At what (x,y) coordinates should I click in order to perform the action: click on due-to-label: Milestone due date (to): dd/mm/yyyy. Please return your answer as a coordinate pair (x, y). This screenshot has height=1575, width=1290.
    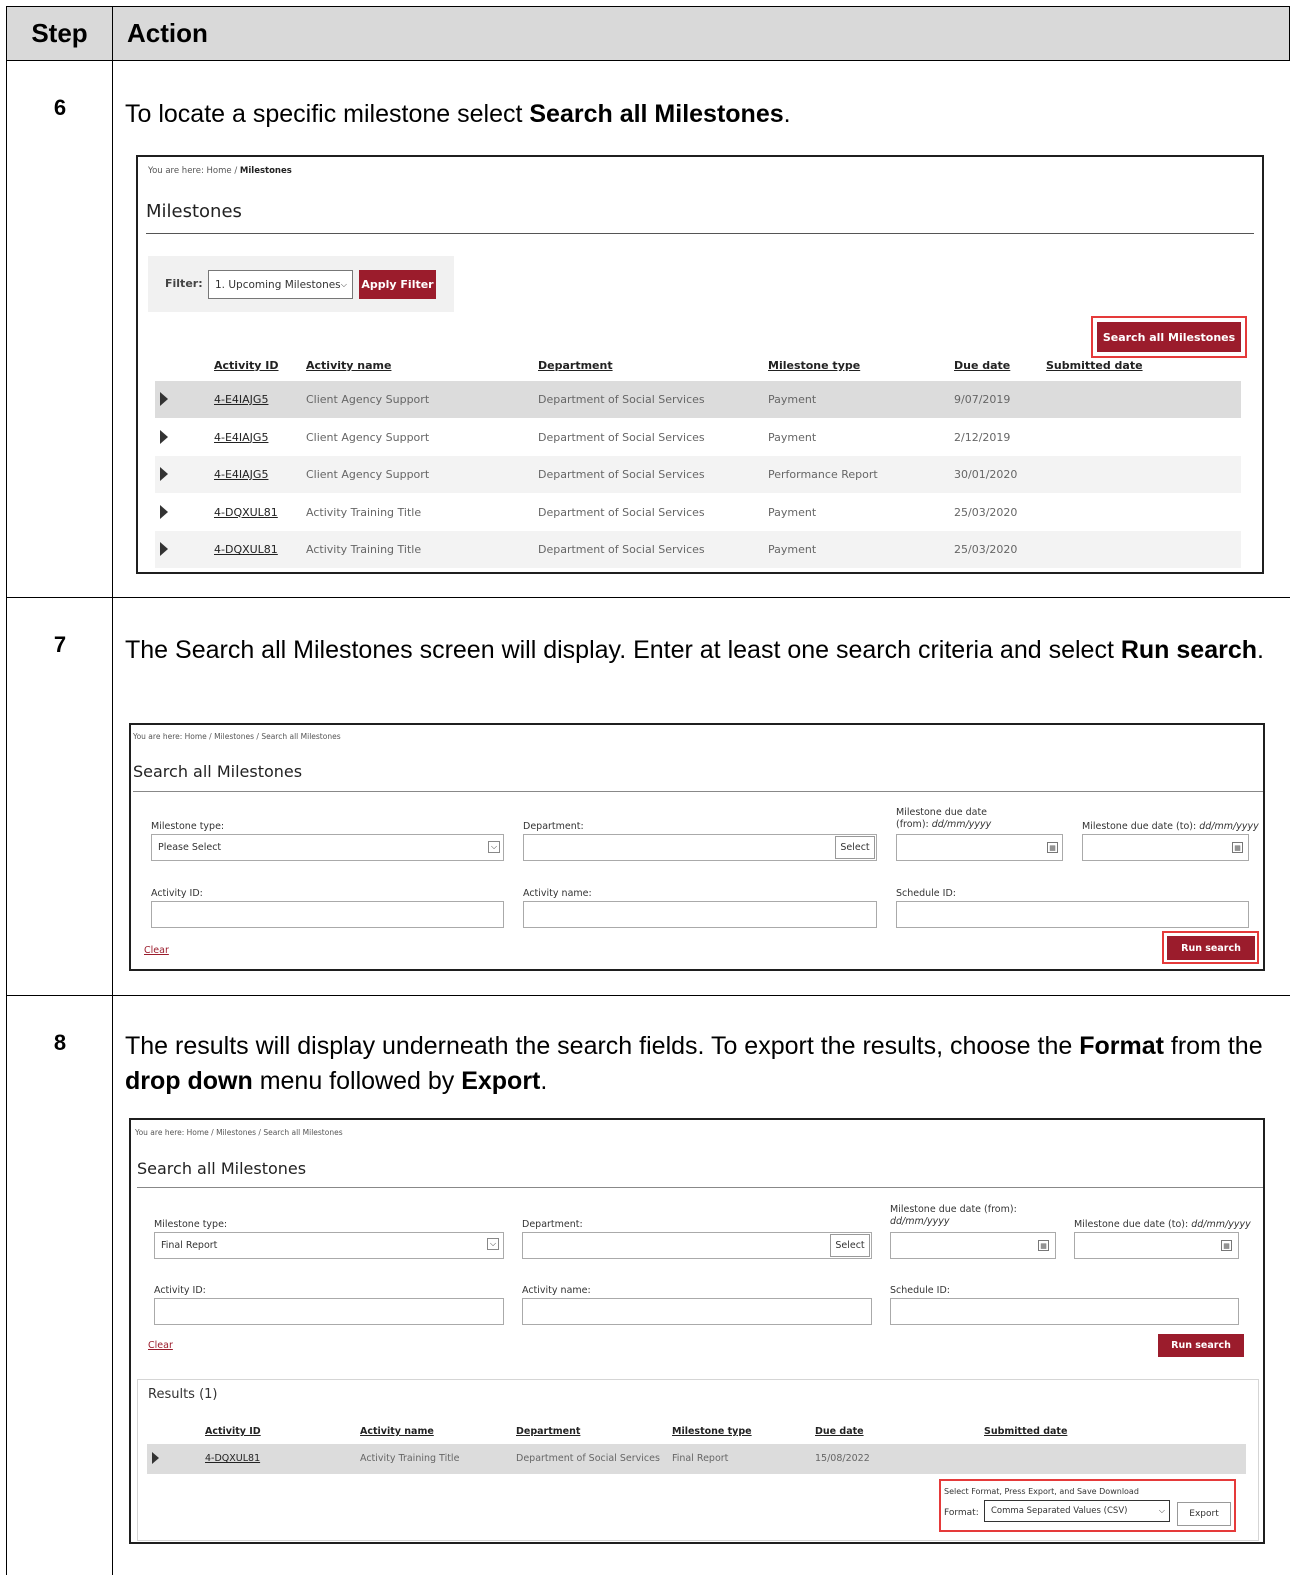
    Looking at the image, I should click on (1162, 1224).